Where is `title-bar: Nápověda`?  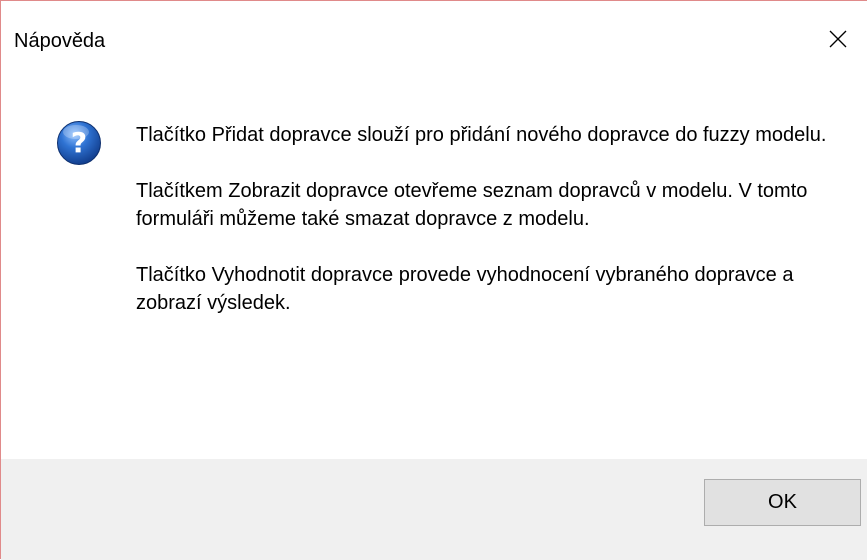 title-bar: Nápověda is located at coordinates (434, 31).